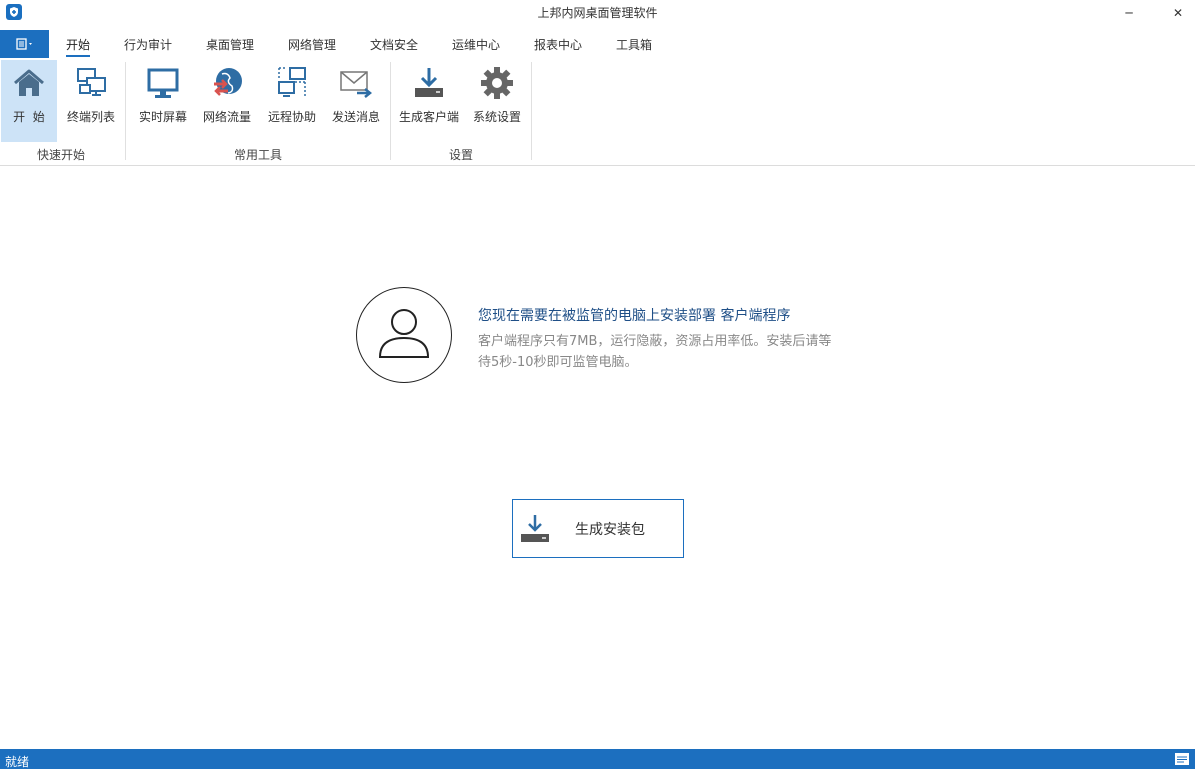 This screenshot has width=1195, height=769. Describe the element at coordinates (476, 44) in the screenshot. I see `tab-ops-center: 运维中心` at that location.